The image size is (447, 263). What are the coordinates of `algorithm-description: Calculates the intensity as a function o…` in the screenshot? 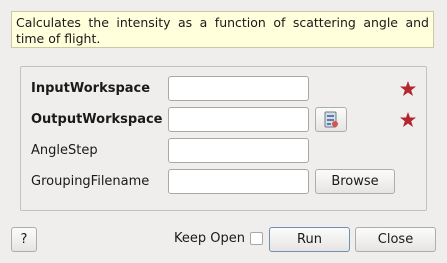 It's located at (222, 29).